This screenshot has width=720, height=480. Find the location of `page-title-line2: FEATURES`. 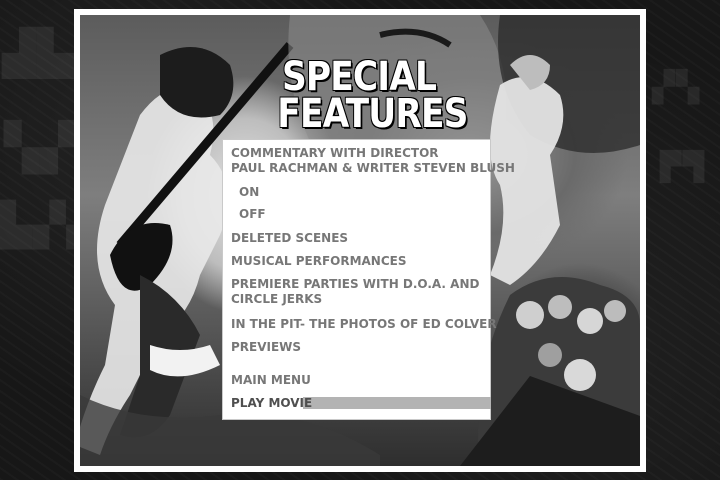

page-title-line2: FEATURES is located at coordinates (372, 114).